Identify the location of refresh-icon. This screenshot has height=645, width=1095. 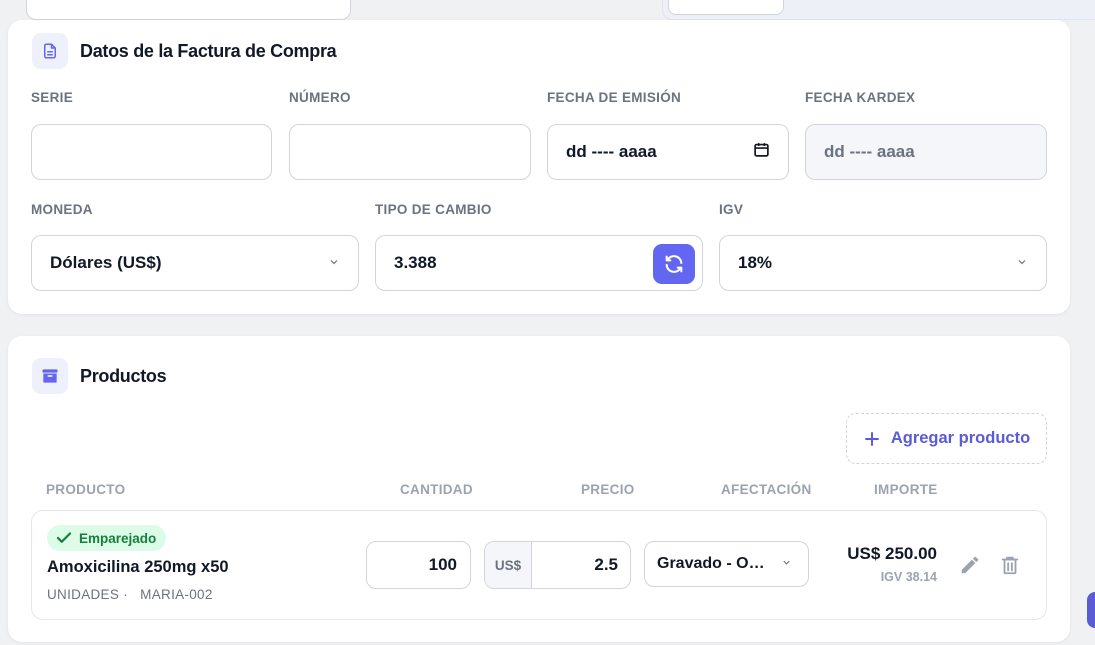
(674, 264).